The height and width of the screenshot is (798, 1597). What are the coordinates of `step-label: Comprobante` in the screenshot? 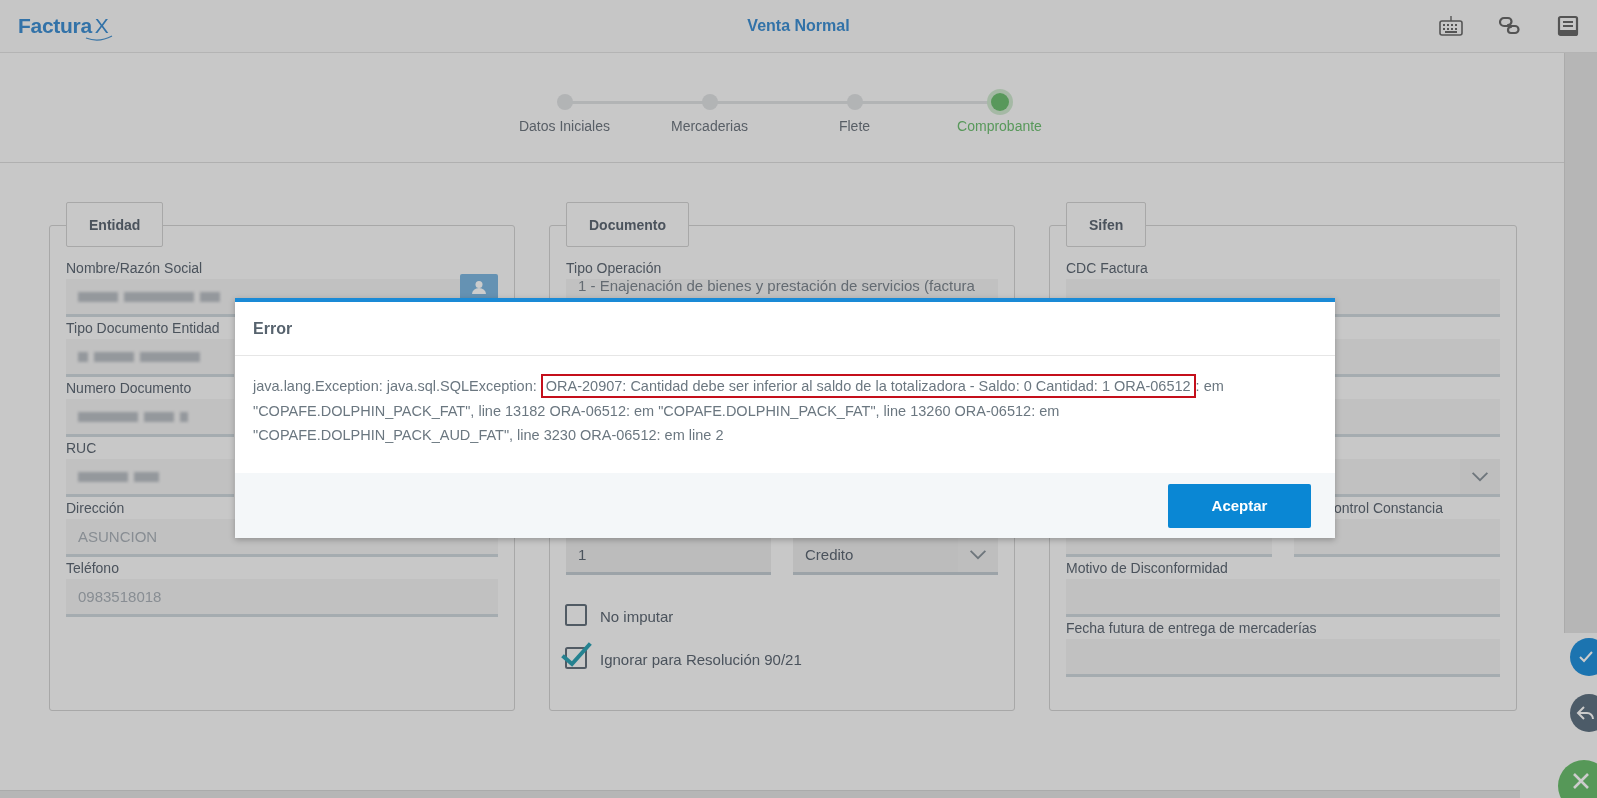 It's located at (999, 126).